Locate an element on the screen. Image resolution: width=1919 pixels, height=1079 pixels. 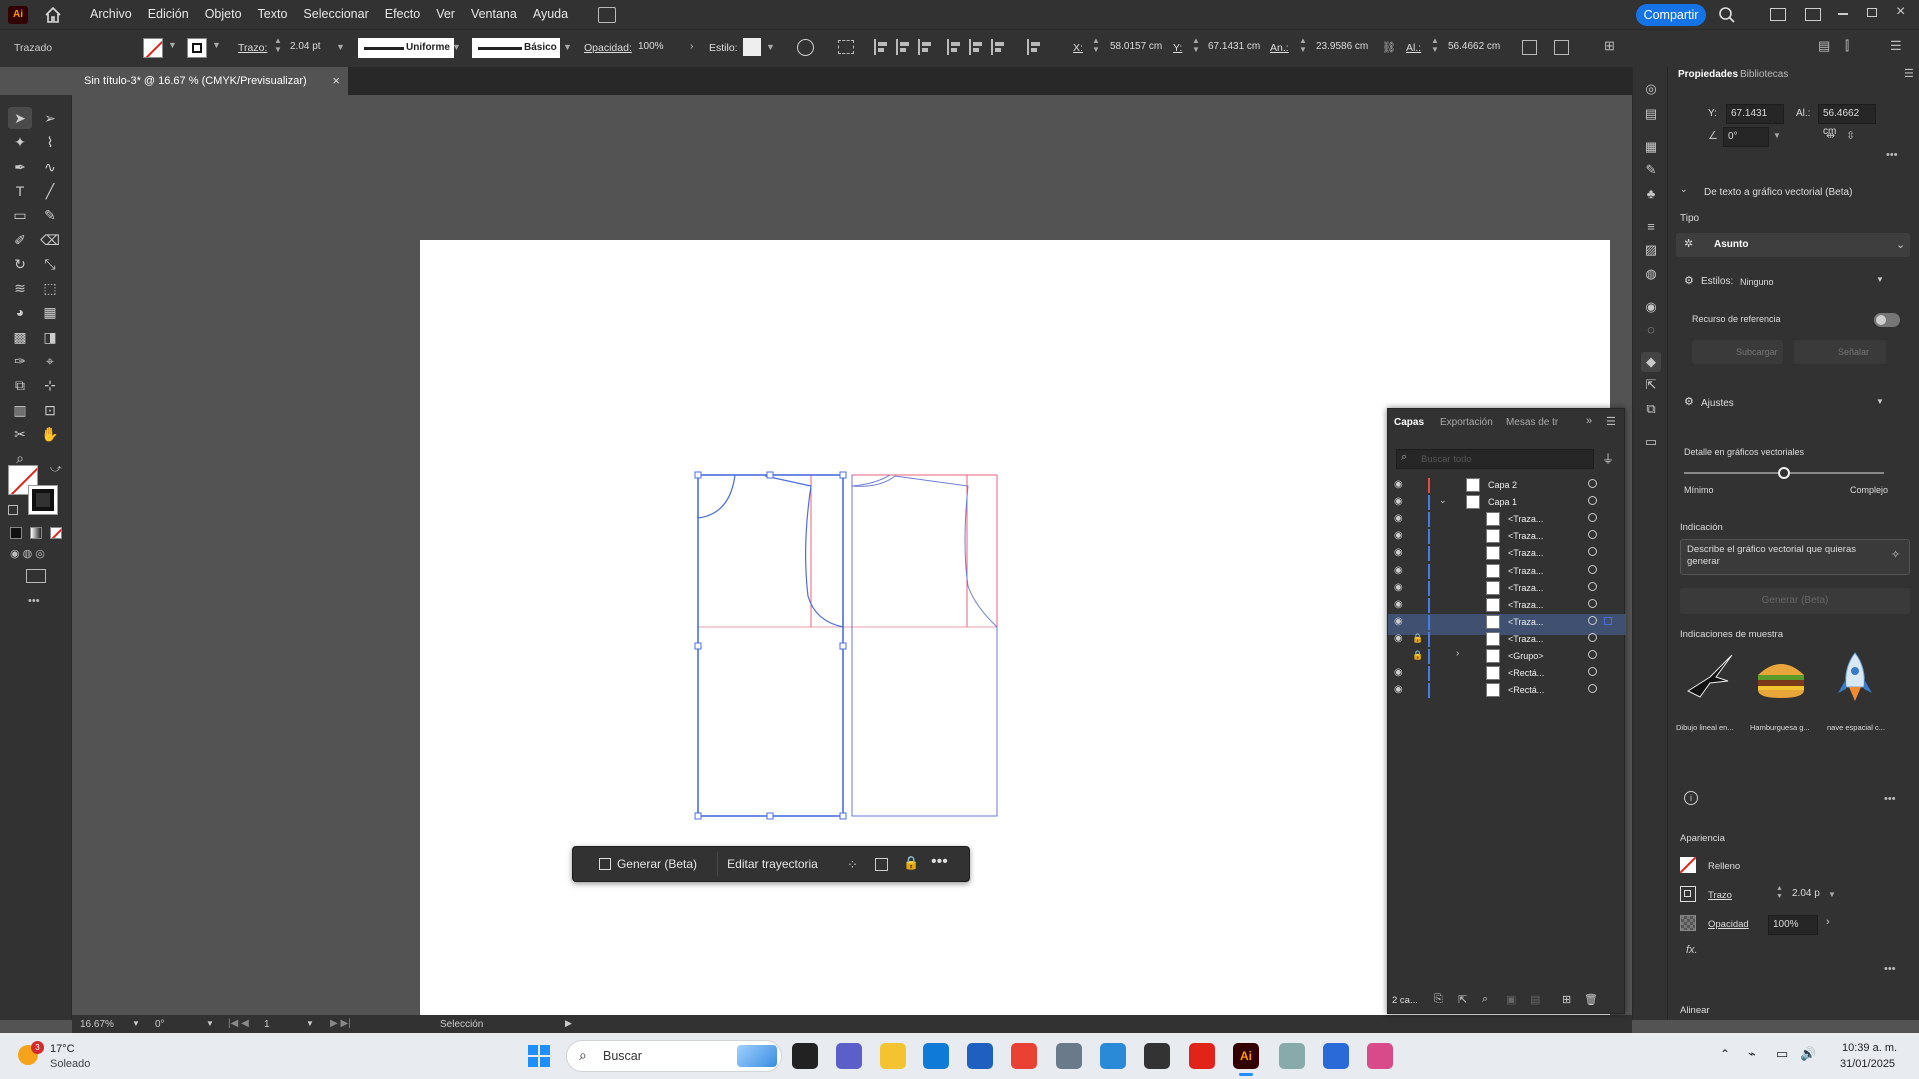
rectangle-tool-icon: ▭ is located at coordinates (20, 215).